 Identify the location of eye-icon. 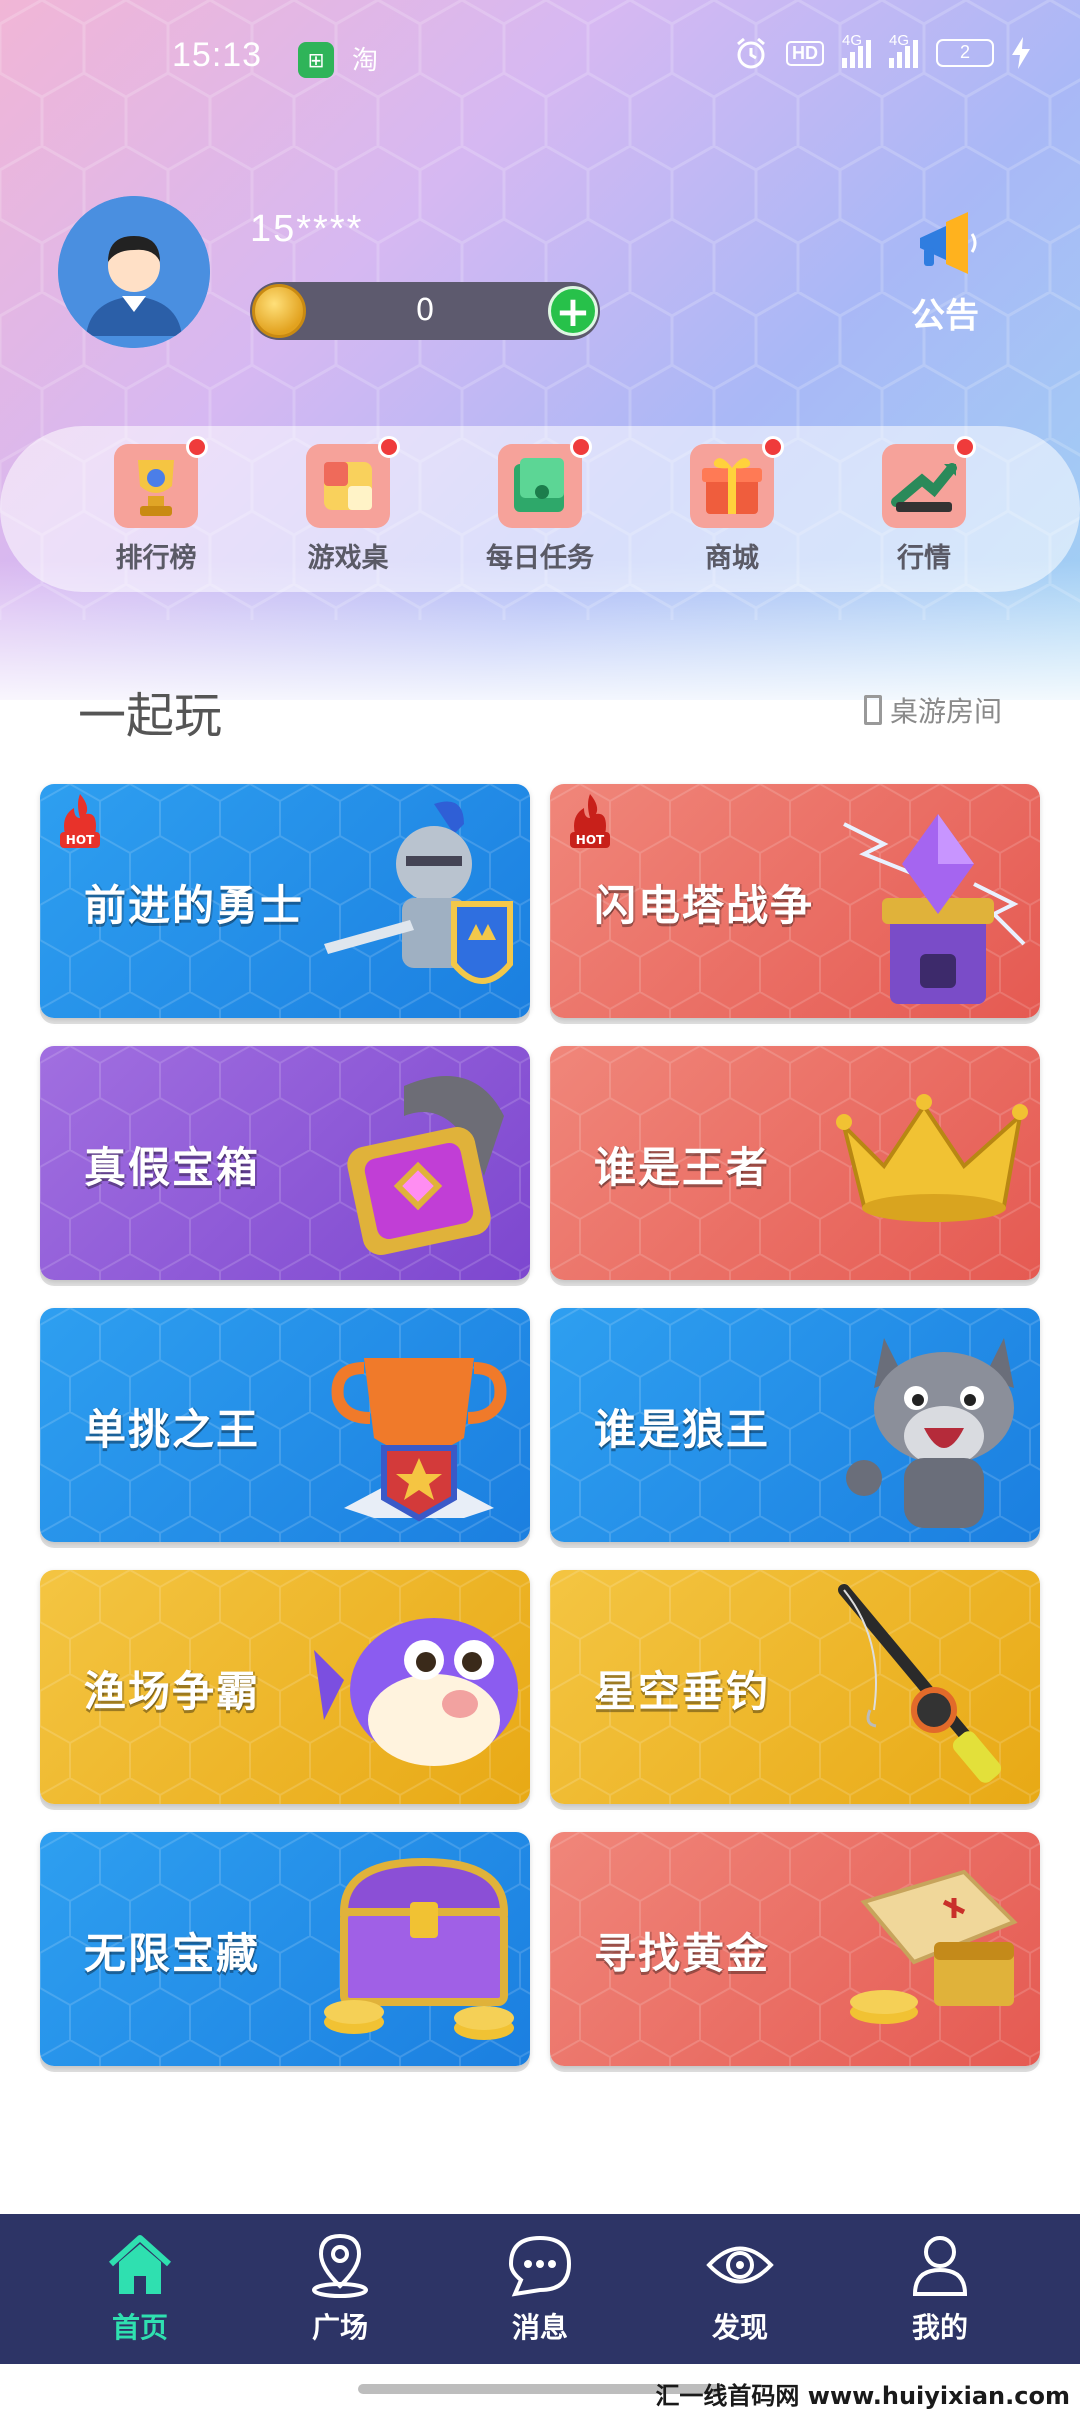
(740, 2265).